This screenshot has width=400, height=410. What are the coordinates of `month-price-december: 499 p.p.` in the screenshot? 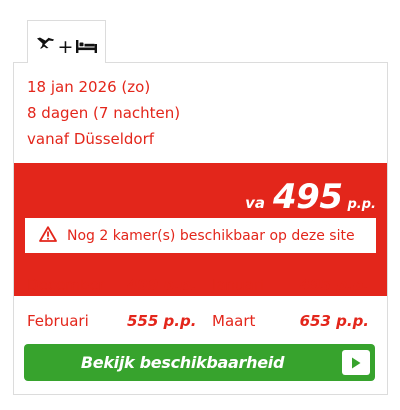 It's located at (161, 285).